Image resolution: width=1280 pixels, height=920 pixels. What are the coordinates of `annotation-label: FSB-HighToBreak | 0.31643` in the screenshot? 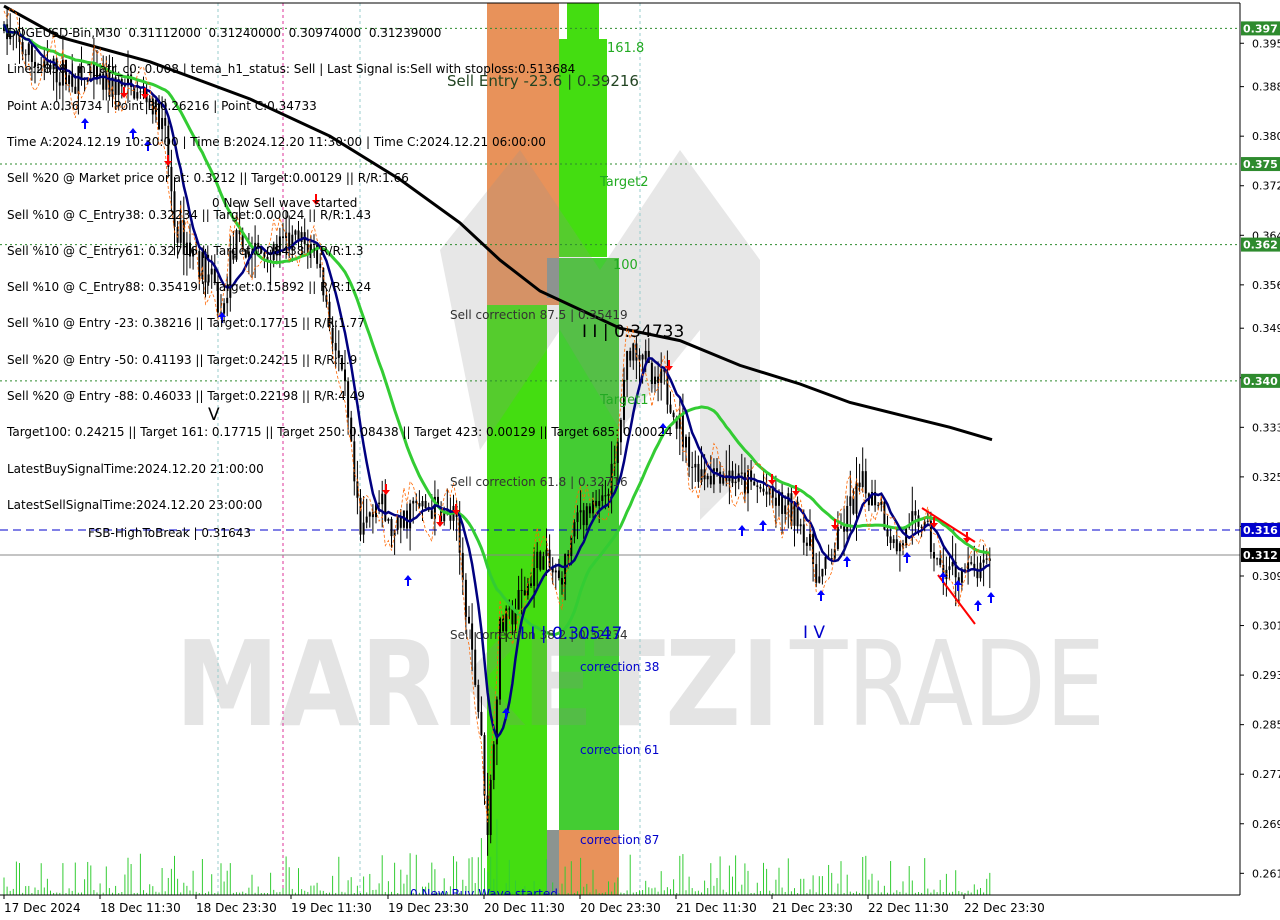 It's located at (169, 533).